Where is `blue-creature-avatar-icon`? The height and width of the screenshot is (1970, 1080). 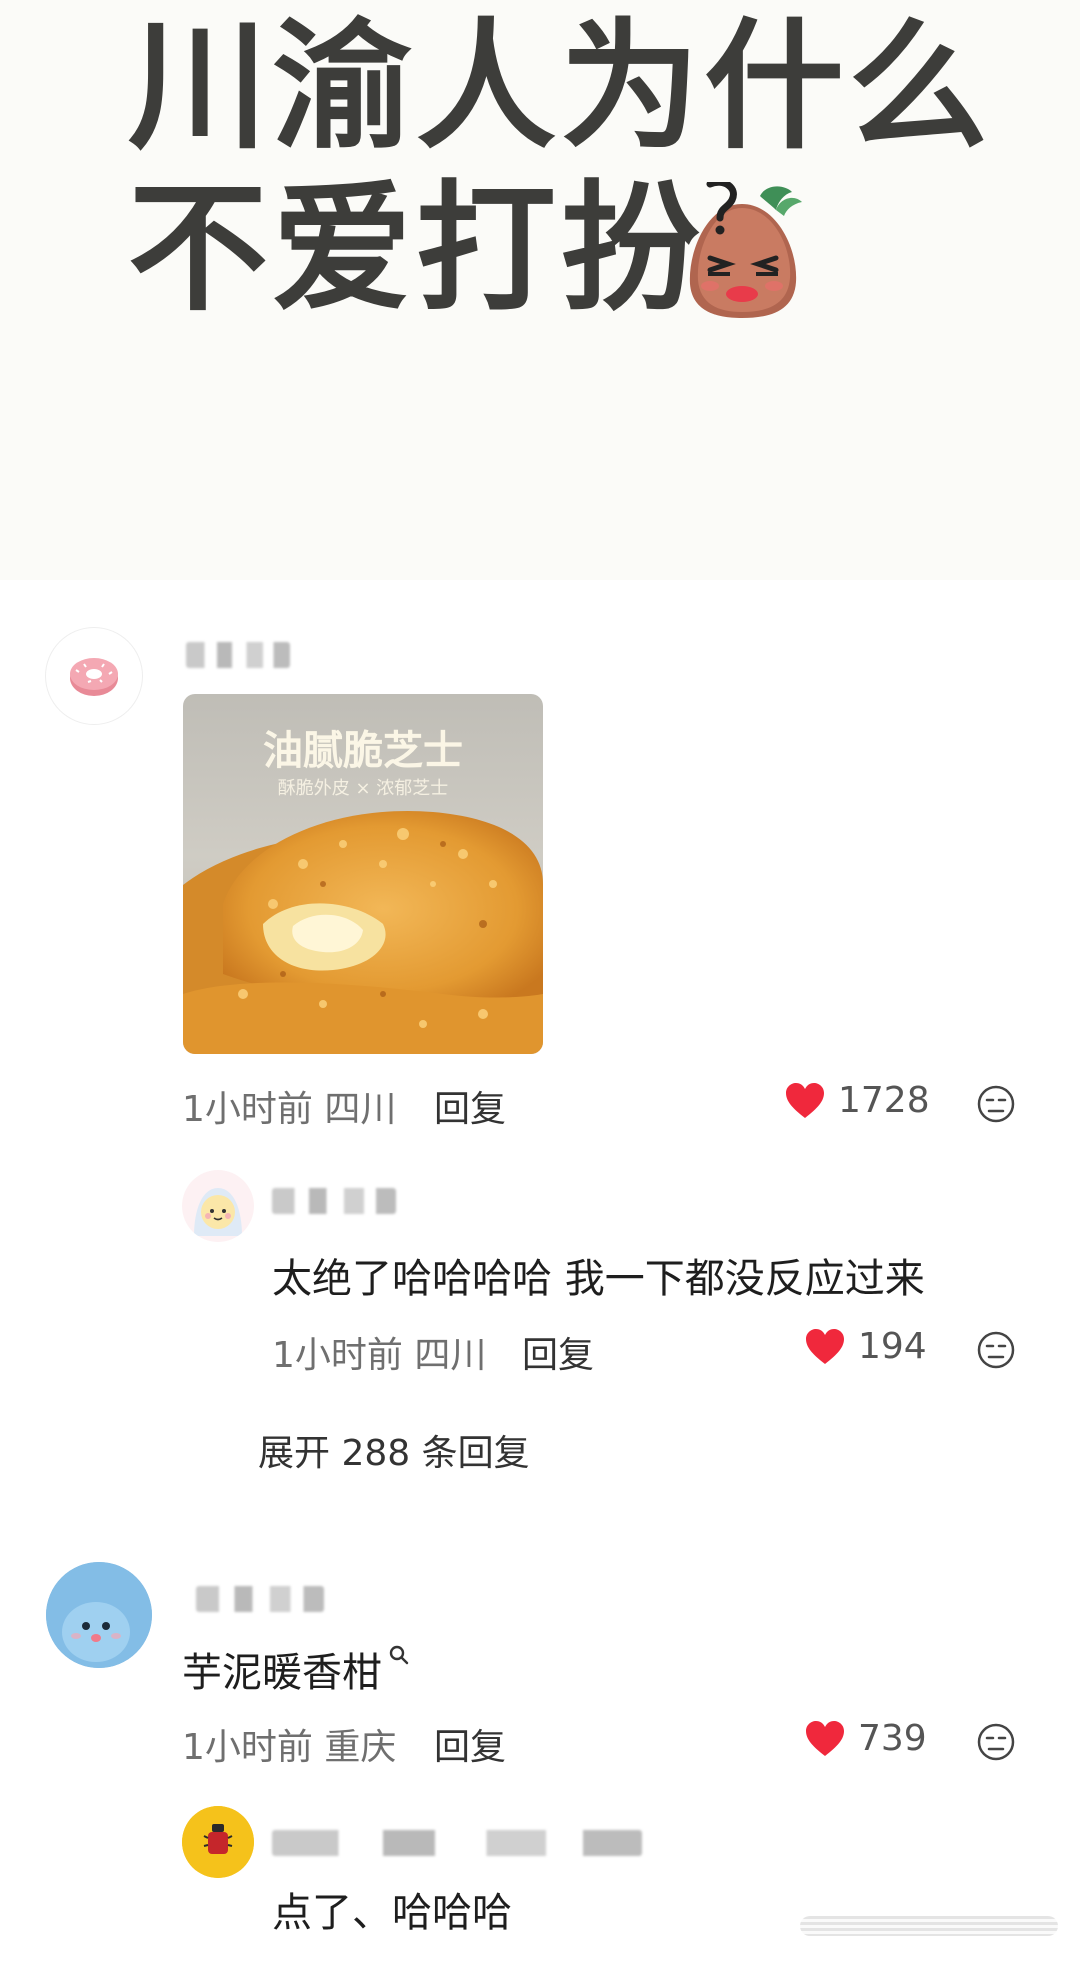
blue-creature-avatar-icon is located at coordinates (99, 1615).